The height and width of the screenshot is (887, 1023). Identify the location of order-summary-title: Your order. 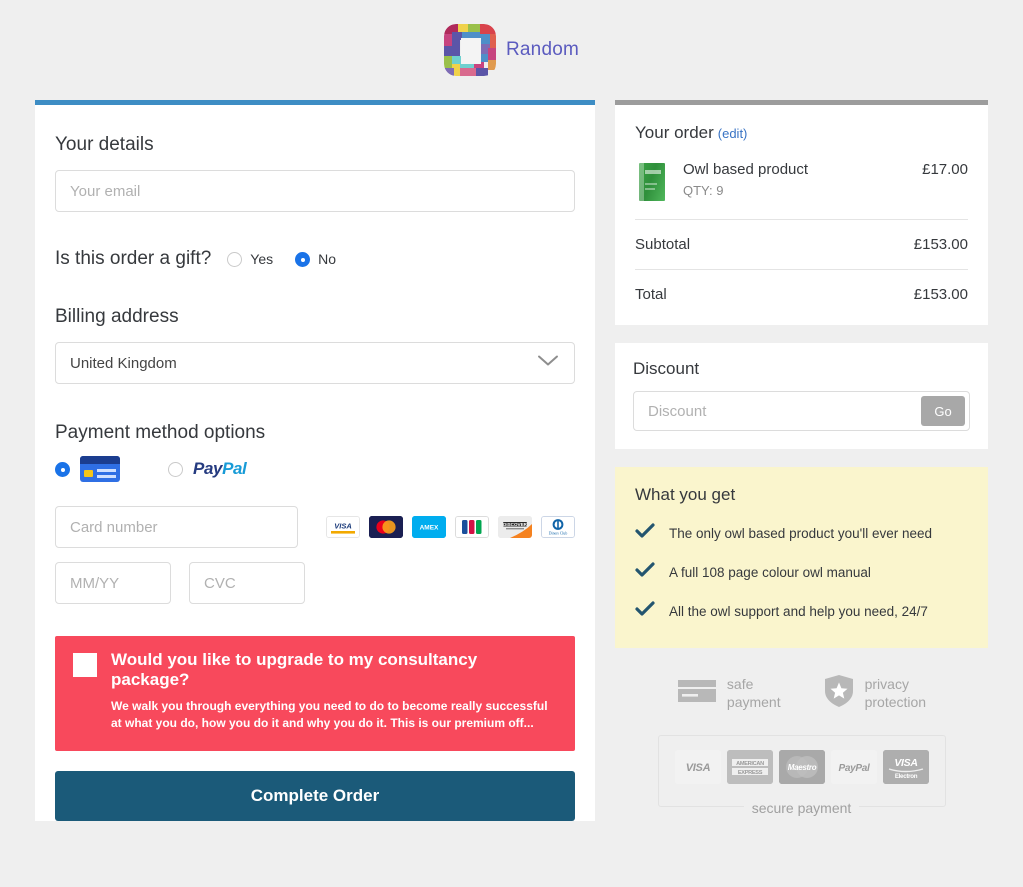
(674, 132).